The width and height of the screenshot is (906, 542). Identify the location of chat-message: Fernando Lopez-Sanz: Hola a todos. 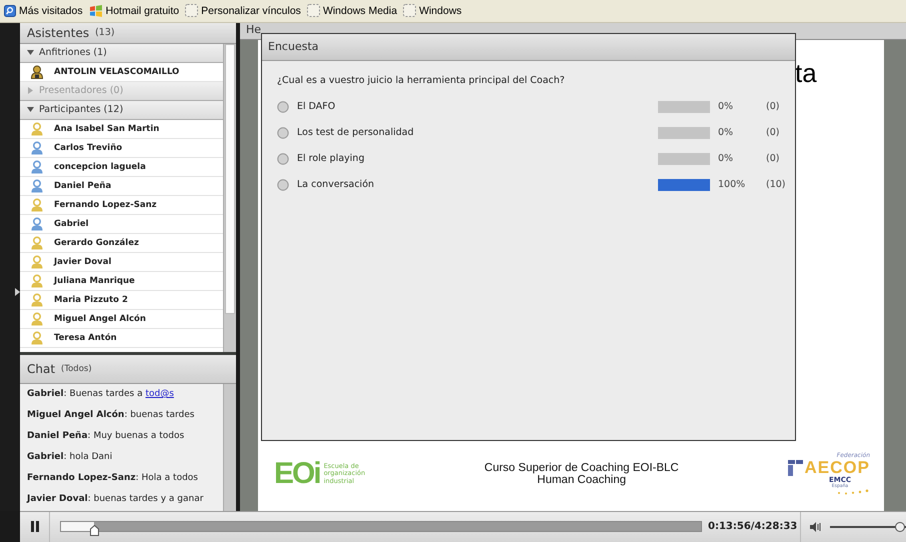
(113, 478).